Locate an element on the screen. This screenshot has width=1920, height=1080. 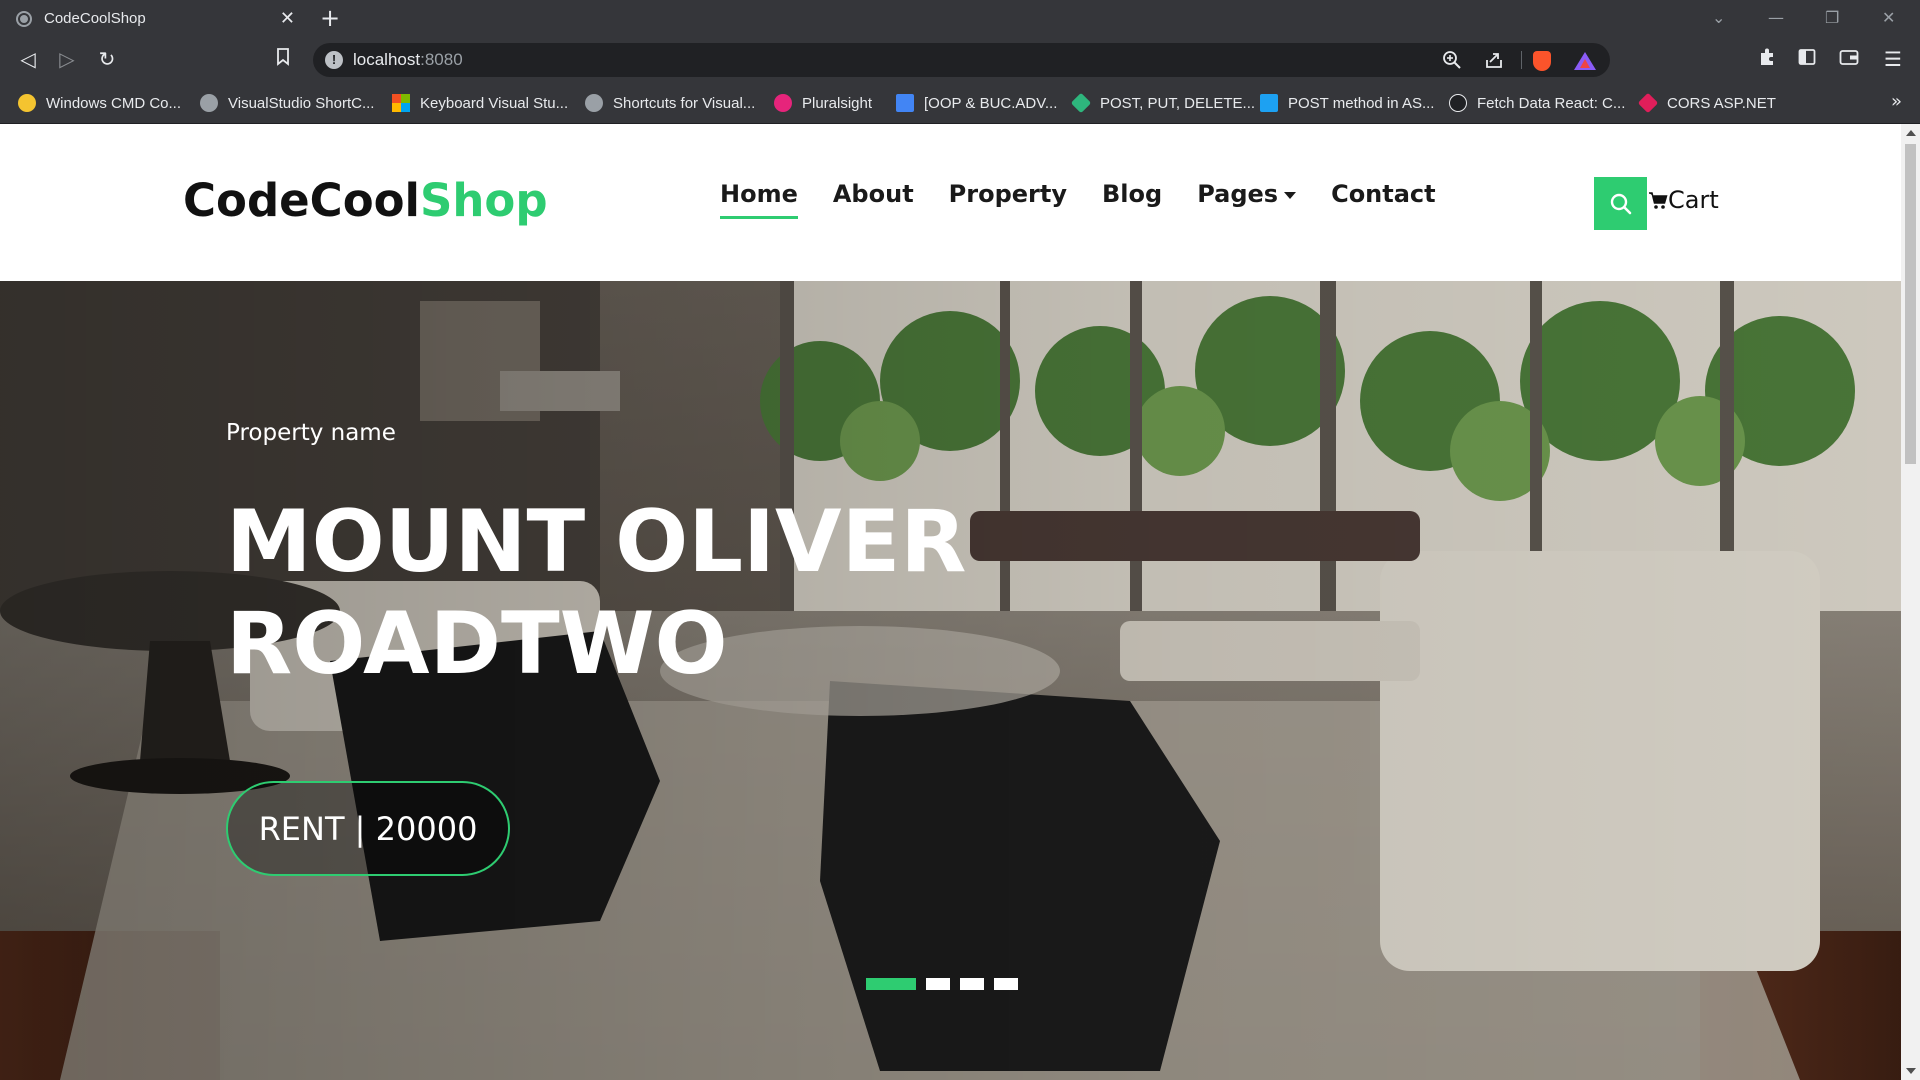
zoom-icon is located at coordinates (1452, 62).